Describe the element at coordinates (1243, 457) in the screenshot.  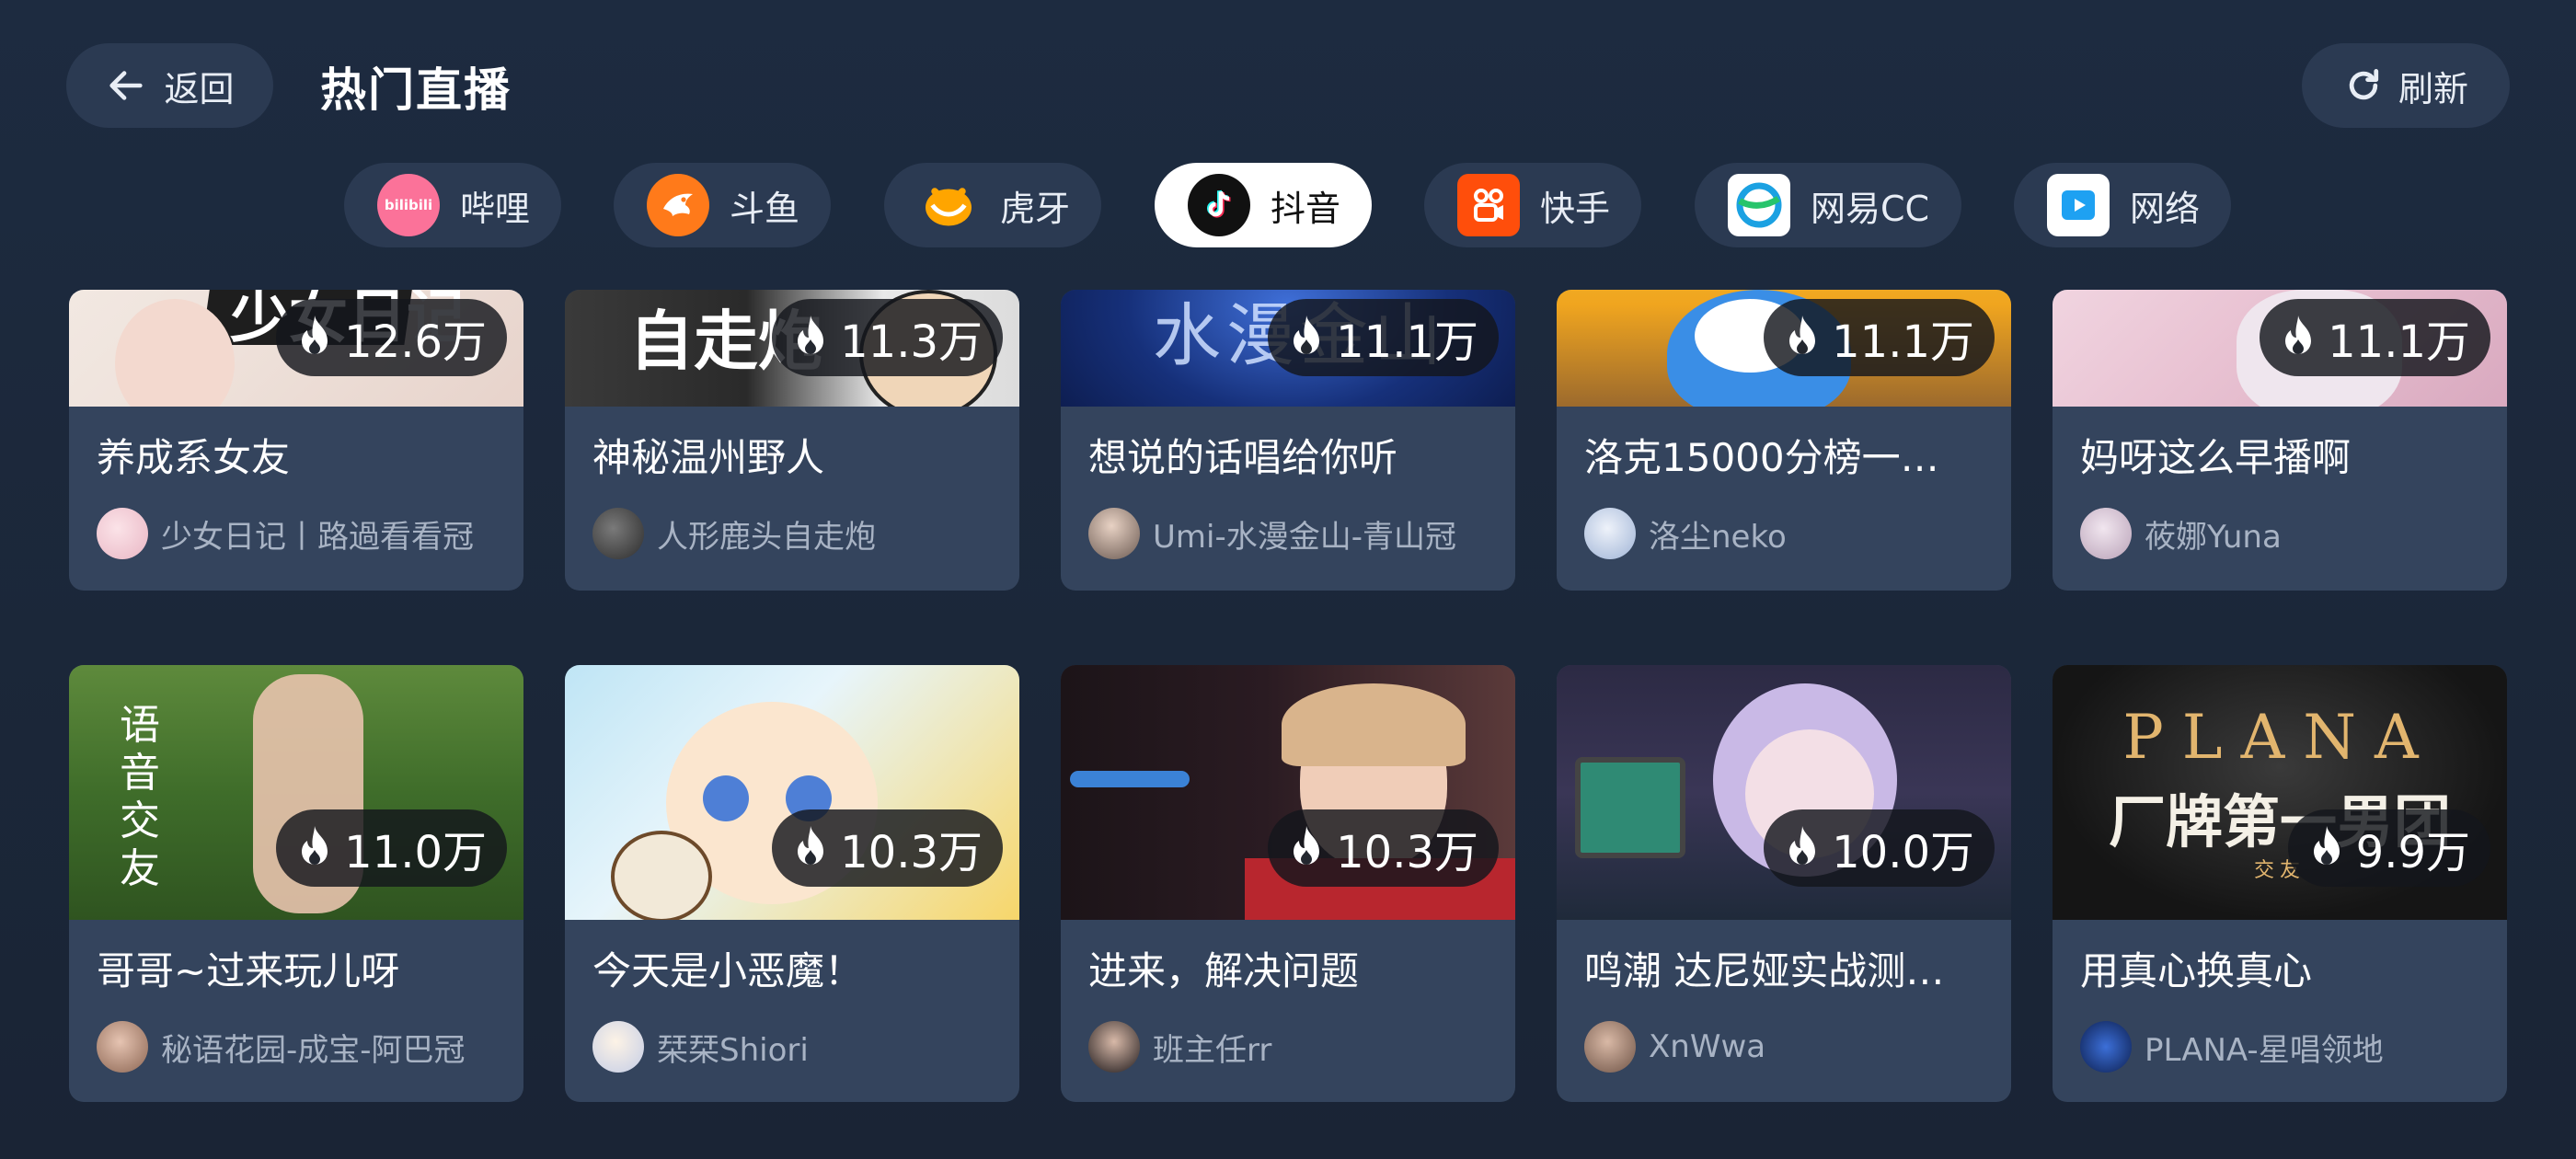
I see `live-title: 想说的话唱给你听` at that location.